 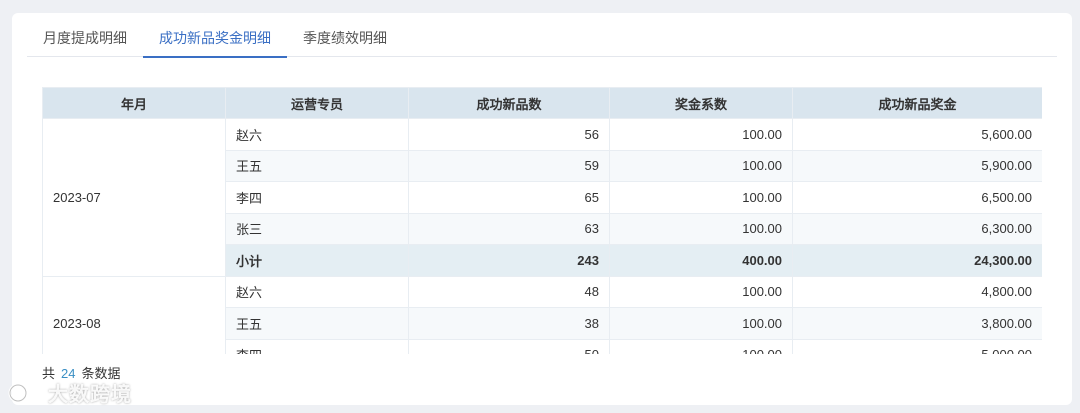 I want to click on count-cell: 63, so click(x=509, y=228).